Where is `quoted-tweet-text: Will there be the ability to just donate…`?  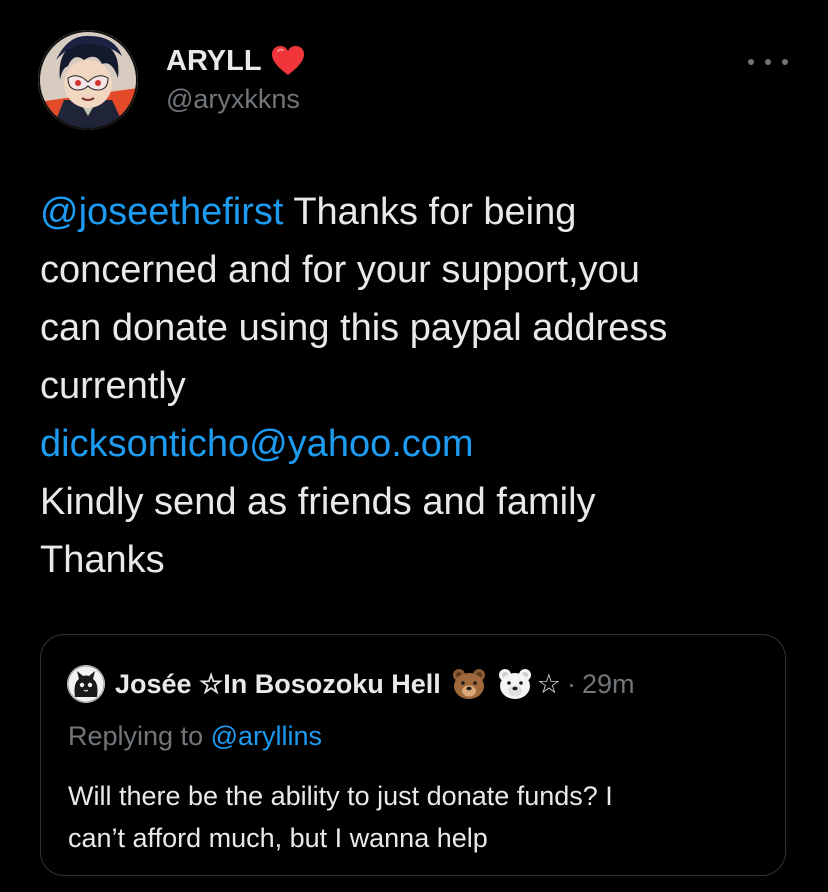 quoted-tweet-text: Will there be the ability to just donate… is located at coordinates (413, 817).